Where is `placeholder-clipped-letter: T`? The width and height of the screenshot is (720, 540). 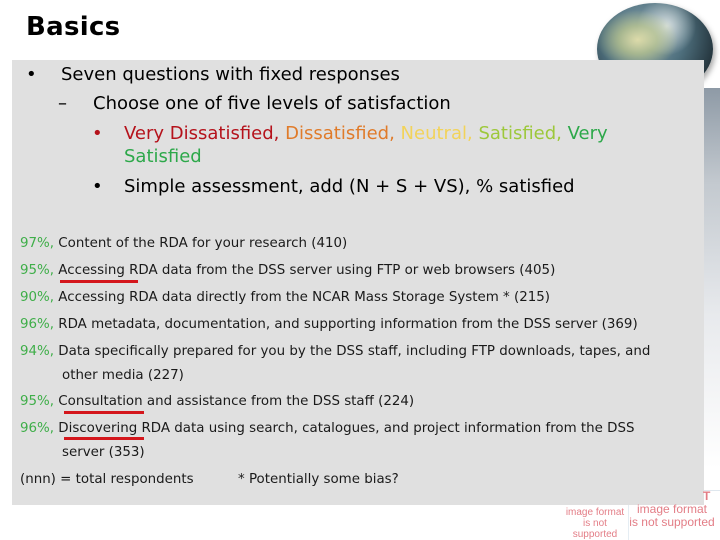
placeholder-clipped-letter: T is located at coordinates (707, 496).